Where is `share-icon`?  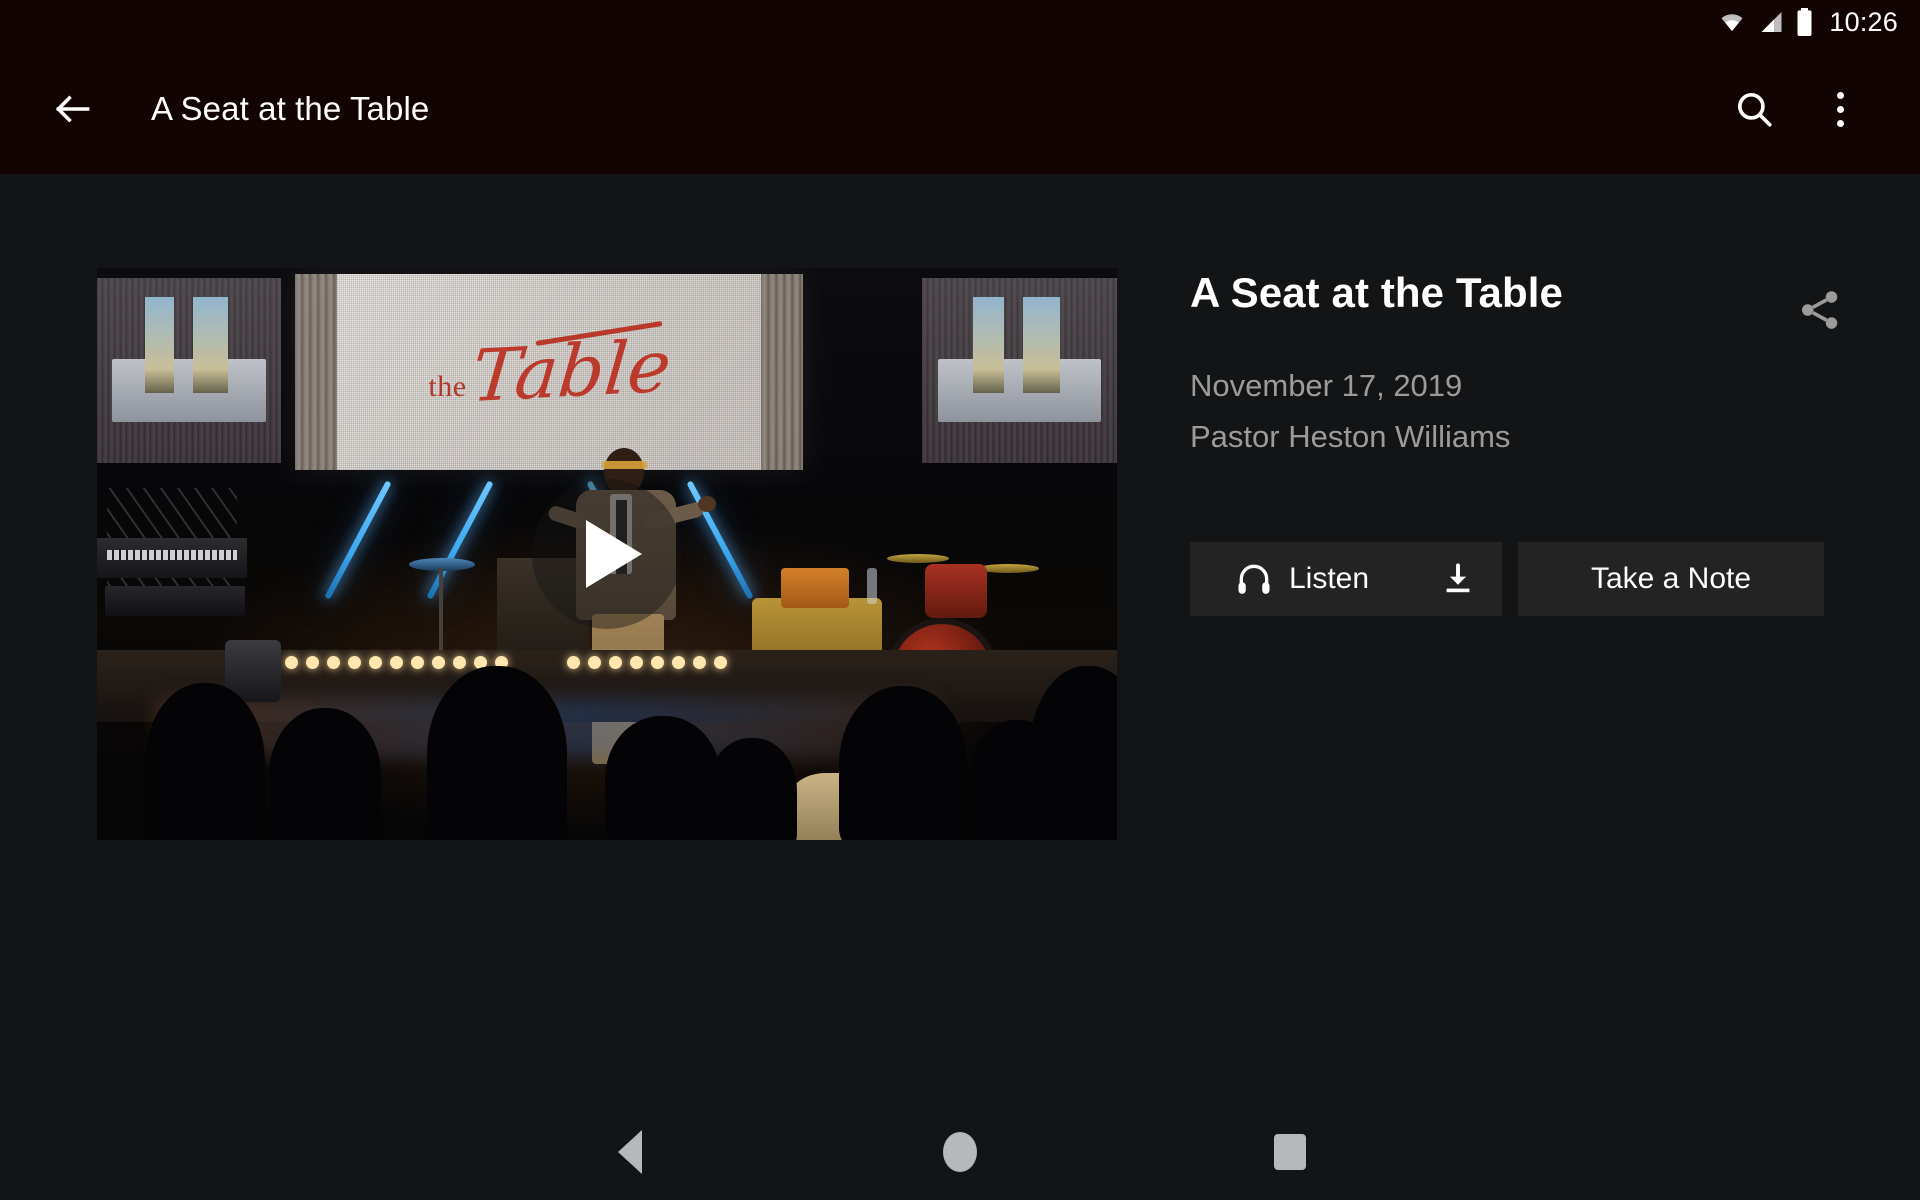
share-icon is located at coordinates (1819, 310).